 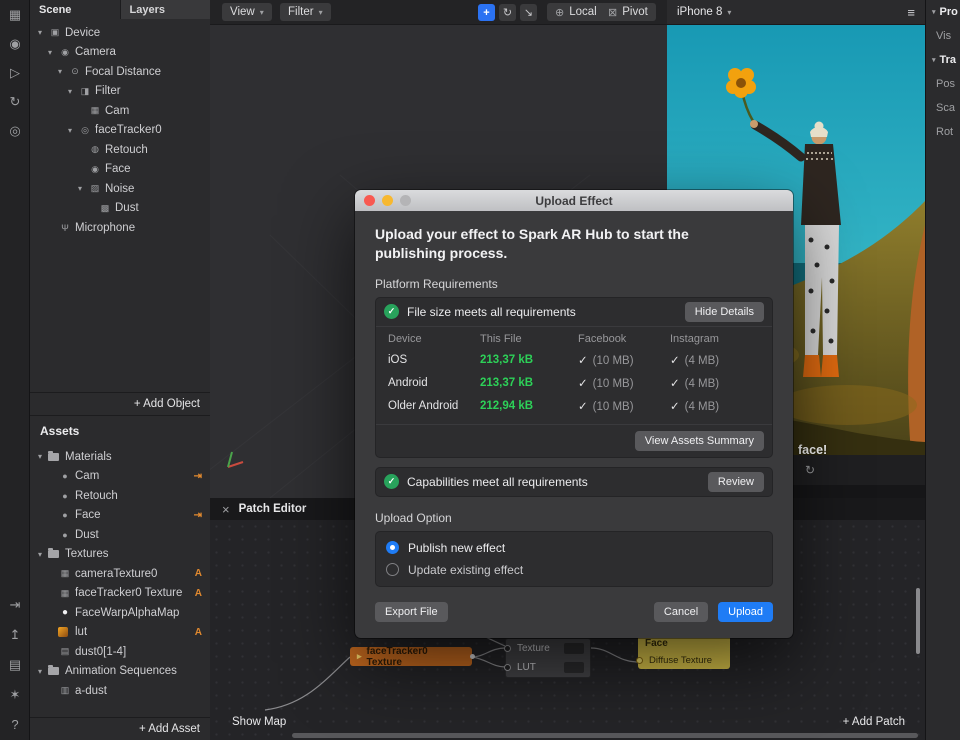 I want to click on asset-item-dust: ● Dust, so click(x=120, y=535).